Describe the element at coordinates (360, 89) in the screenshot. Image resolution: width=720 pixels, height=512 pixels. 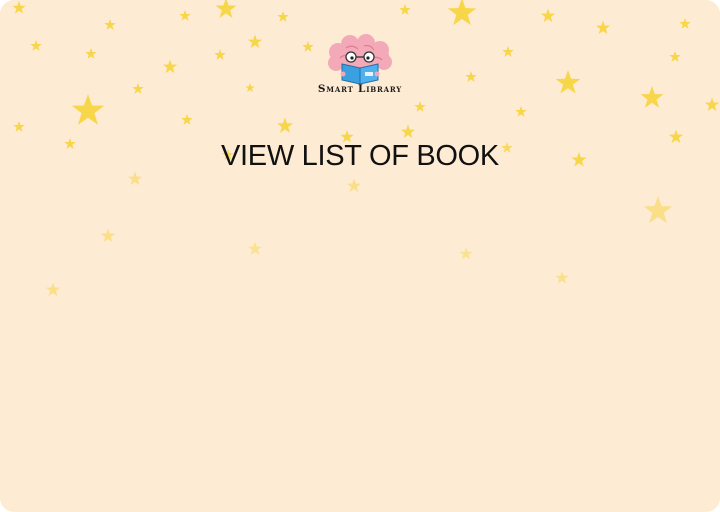
I see `brand-name: Smart Library` at that location.